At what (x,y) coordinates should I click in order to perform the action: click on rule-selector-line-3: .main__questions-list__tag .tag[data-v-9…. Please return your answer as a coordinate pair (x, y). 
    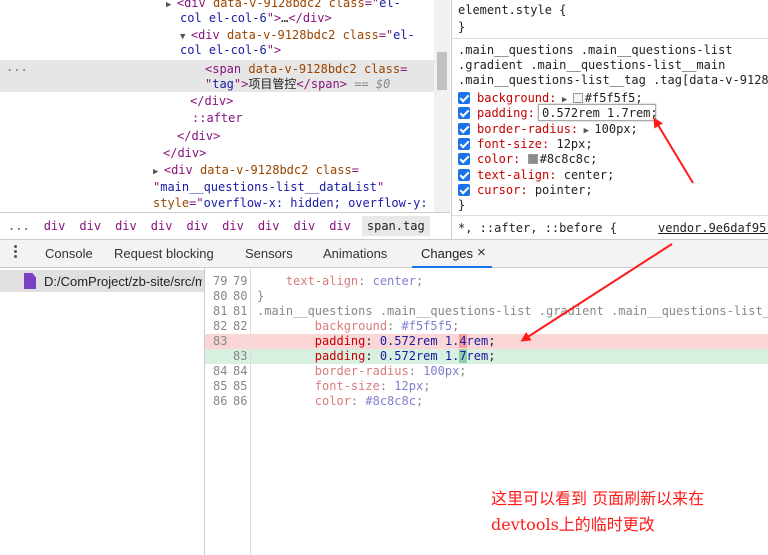
    Looking at the image, I should click on (613, 80).